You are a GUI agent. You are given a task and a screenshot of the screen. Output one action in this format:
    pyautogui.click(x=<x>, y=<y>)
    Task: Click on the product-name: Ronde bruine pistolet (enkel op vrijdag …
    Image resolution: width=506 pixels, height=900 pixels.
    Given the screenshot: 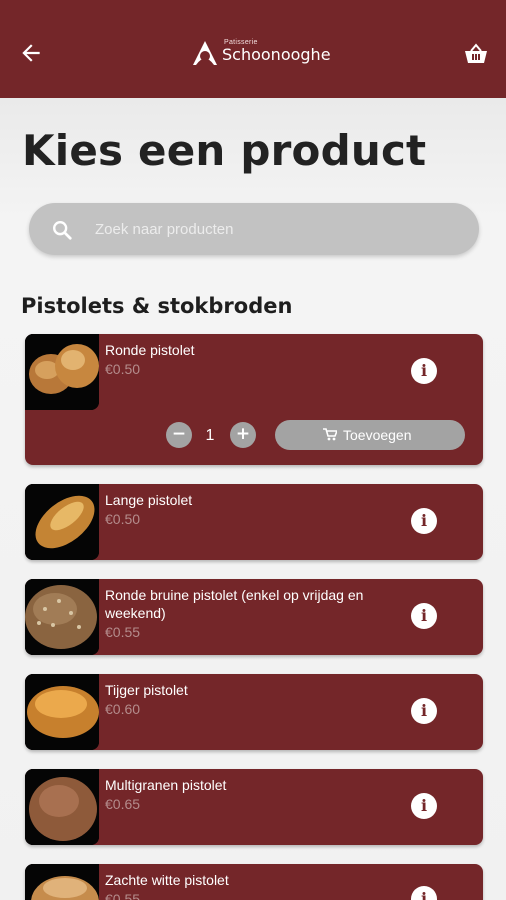 What is the action you would take?
    pyautogui.click(x=234, y=604)
    